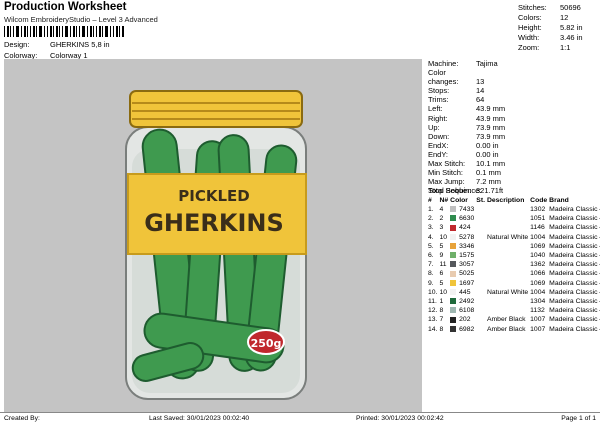 This screenshot has width=600, height=425. I want to click on row-color: 424, so click(463, 227).